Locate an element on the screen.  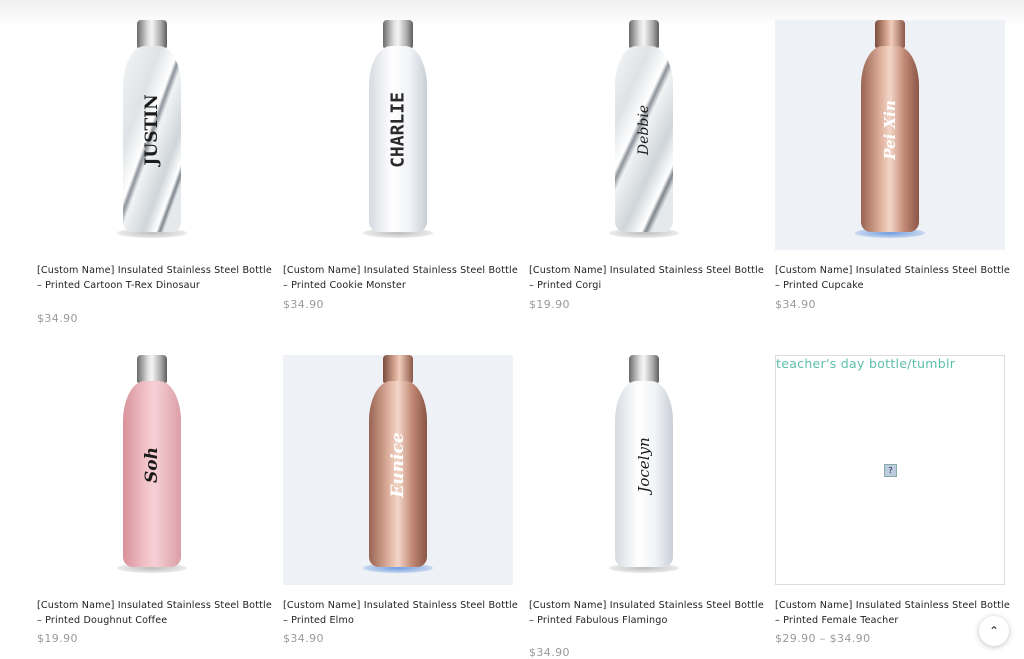
product-image: Soh is located at coordinates (152, 470).